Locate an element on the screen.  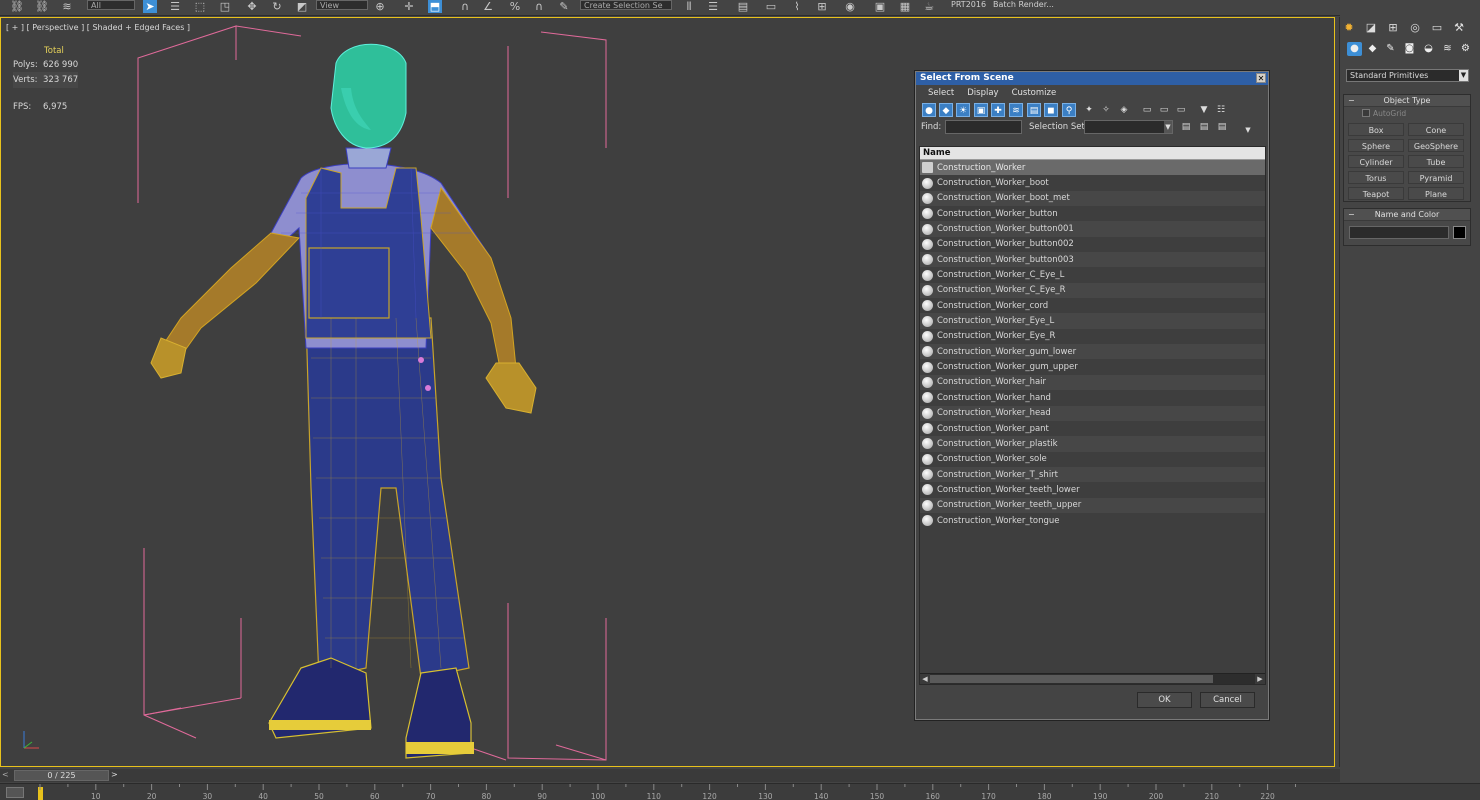
bind-space-warp-icon: ≋ is located at coordinates (67, 6).